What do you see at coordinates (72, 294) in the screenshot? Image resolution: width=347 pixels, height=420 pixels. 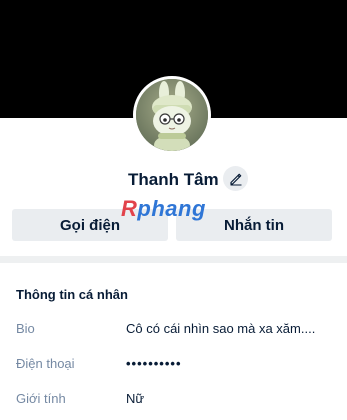 I see `personal-info-title: Thông tin cá nhân` at bounding box center [72, 294].